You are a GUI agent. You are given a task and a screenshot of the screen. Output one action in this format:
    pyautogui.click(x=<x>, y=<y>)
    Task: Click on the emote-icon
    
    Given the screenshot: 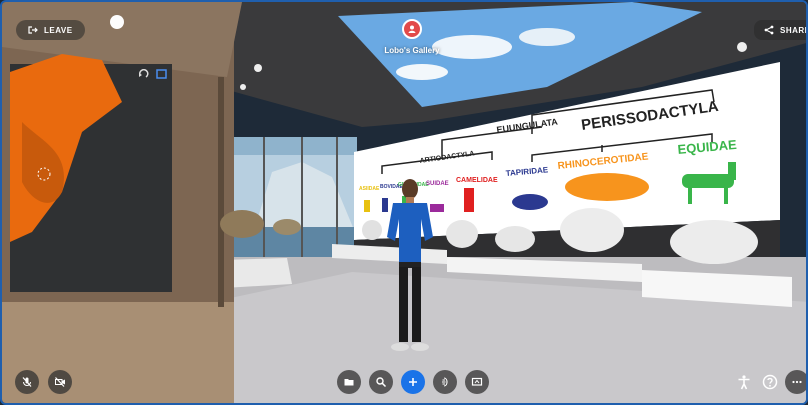 What is the action you would take?
    pyautogui.click(x=445, y=382)
    